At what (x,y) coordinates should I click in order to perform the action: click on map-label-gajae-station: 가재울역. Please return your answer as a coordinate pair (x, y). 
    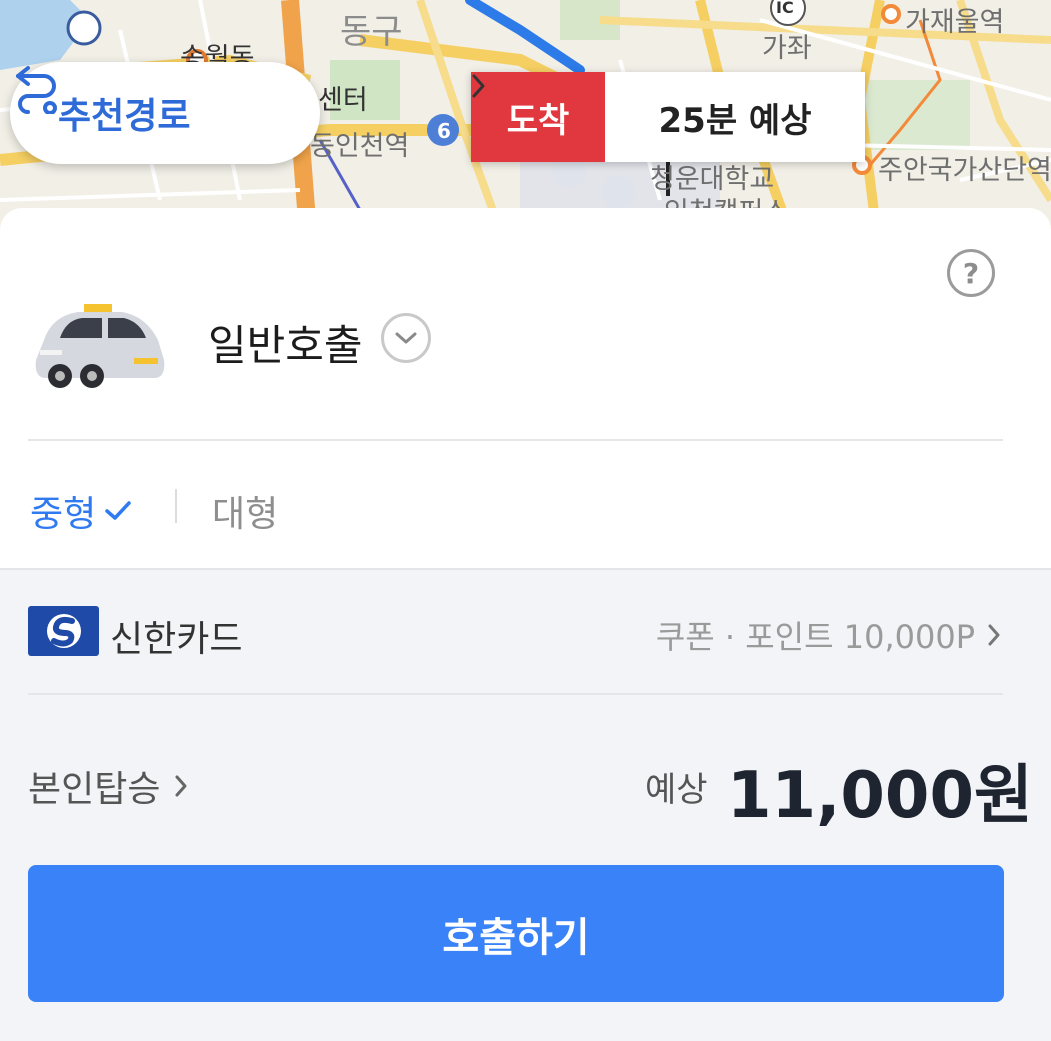
    Looking at the image, I should click on (955, 22).